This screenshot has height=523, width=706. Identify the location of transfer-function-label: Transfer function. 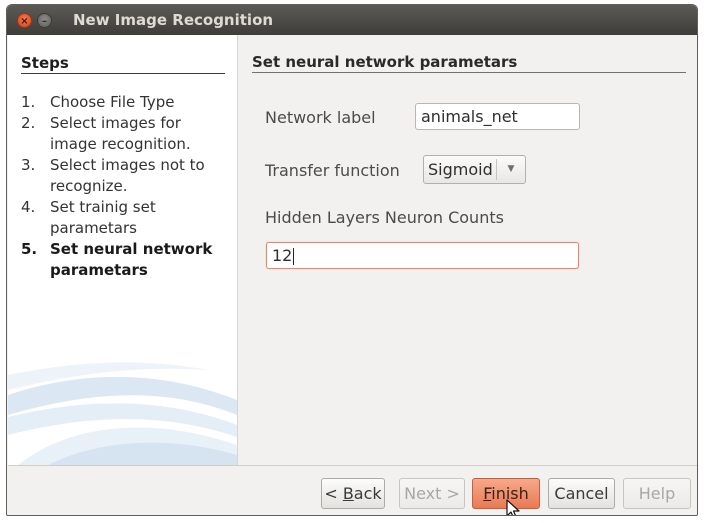
(332, 170).